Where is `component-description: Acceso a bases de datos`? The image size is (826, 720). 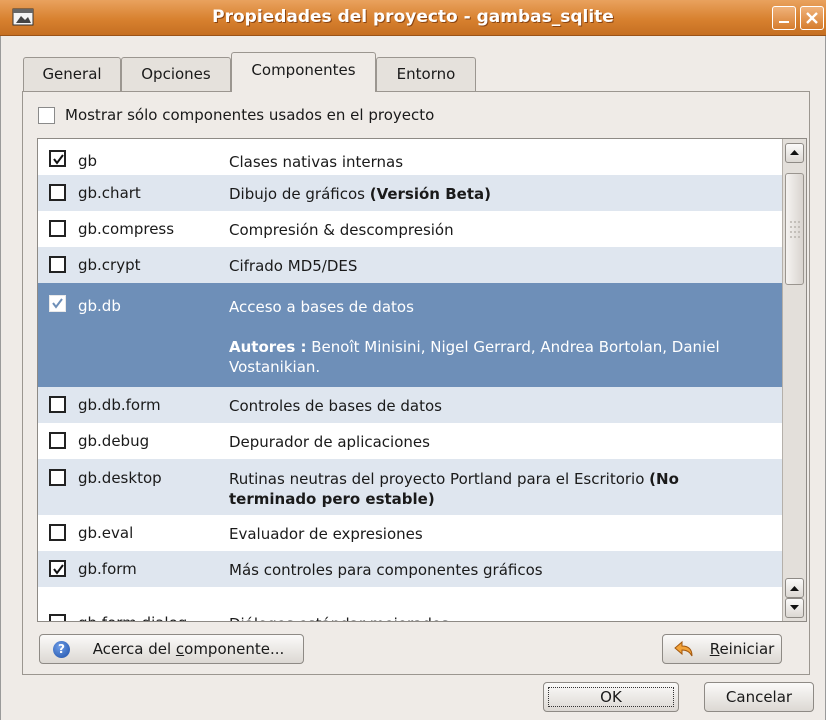 component-description: Acceso a bases de datos is located at coordinates (321, 307).